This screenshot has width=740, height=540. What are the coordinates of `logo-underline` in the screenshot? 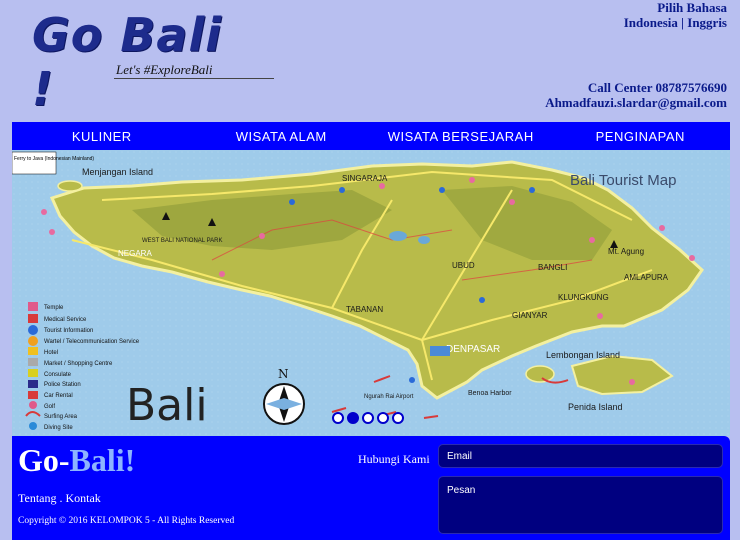 It's located at (194, 78).